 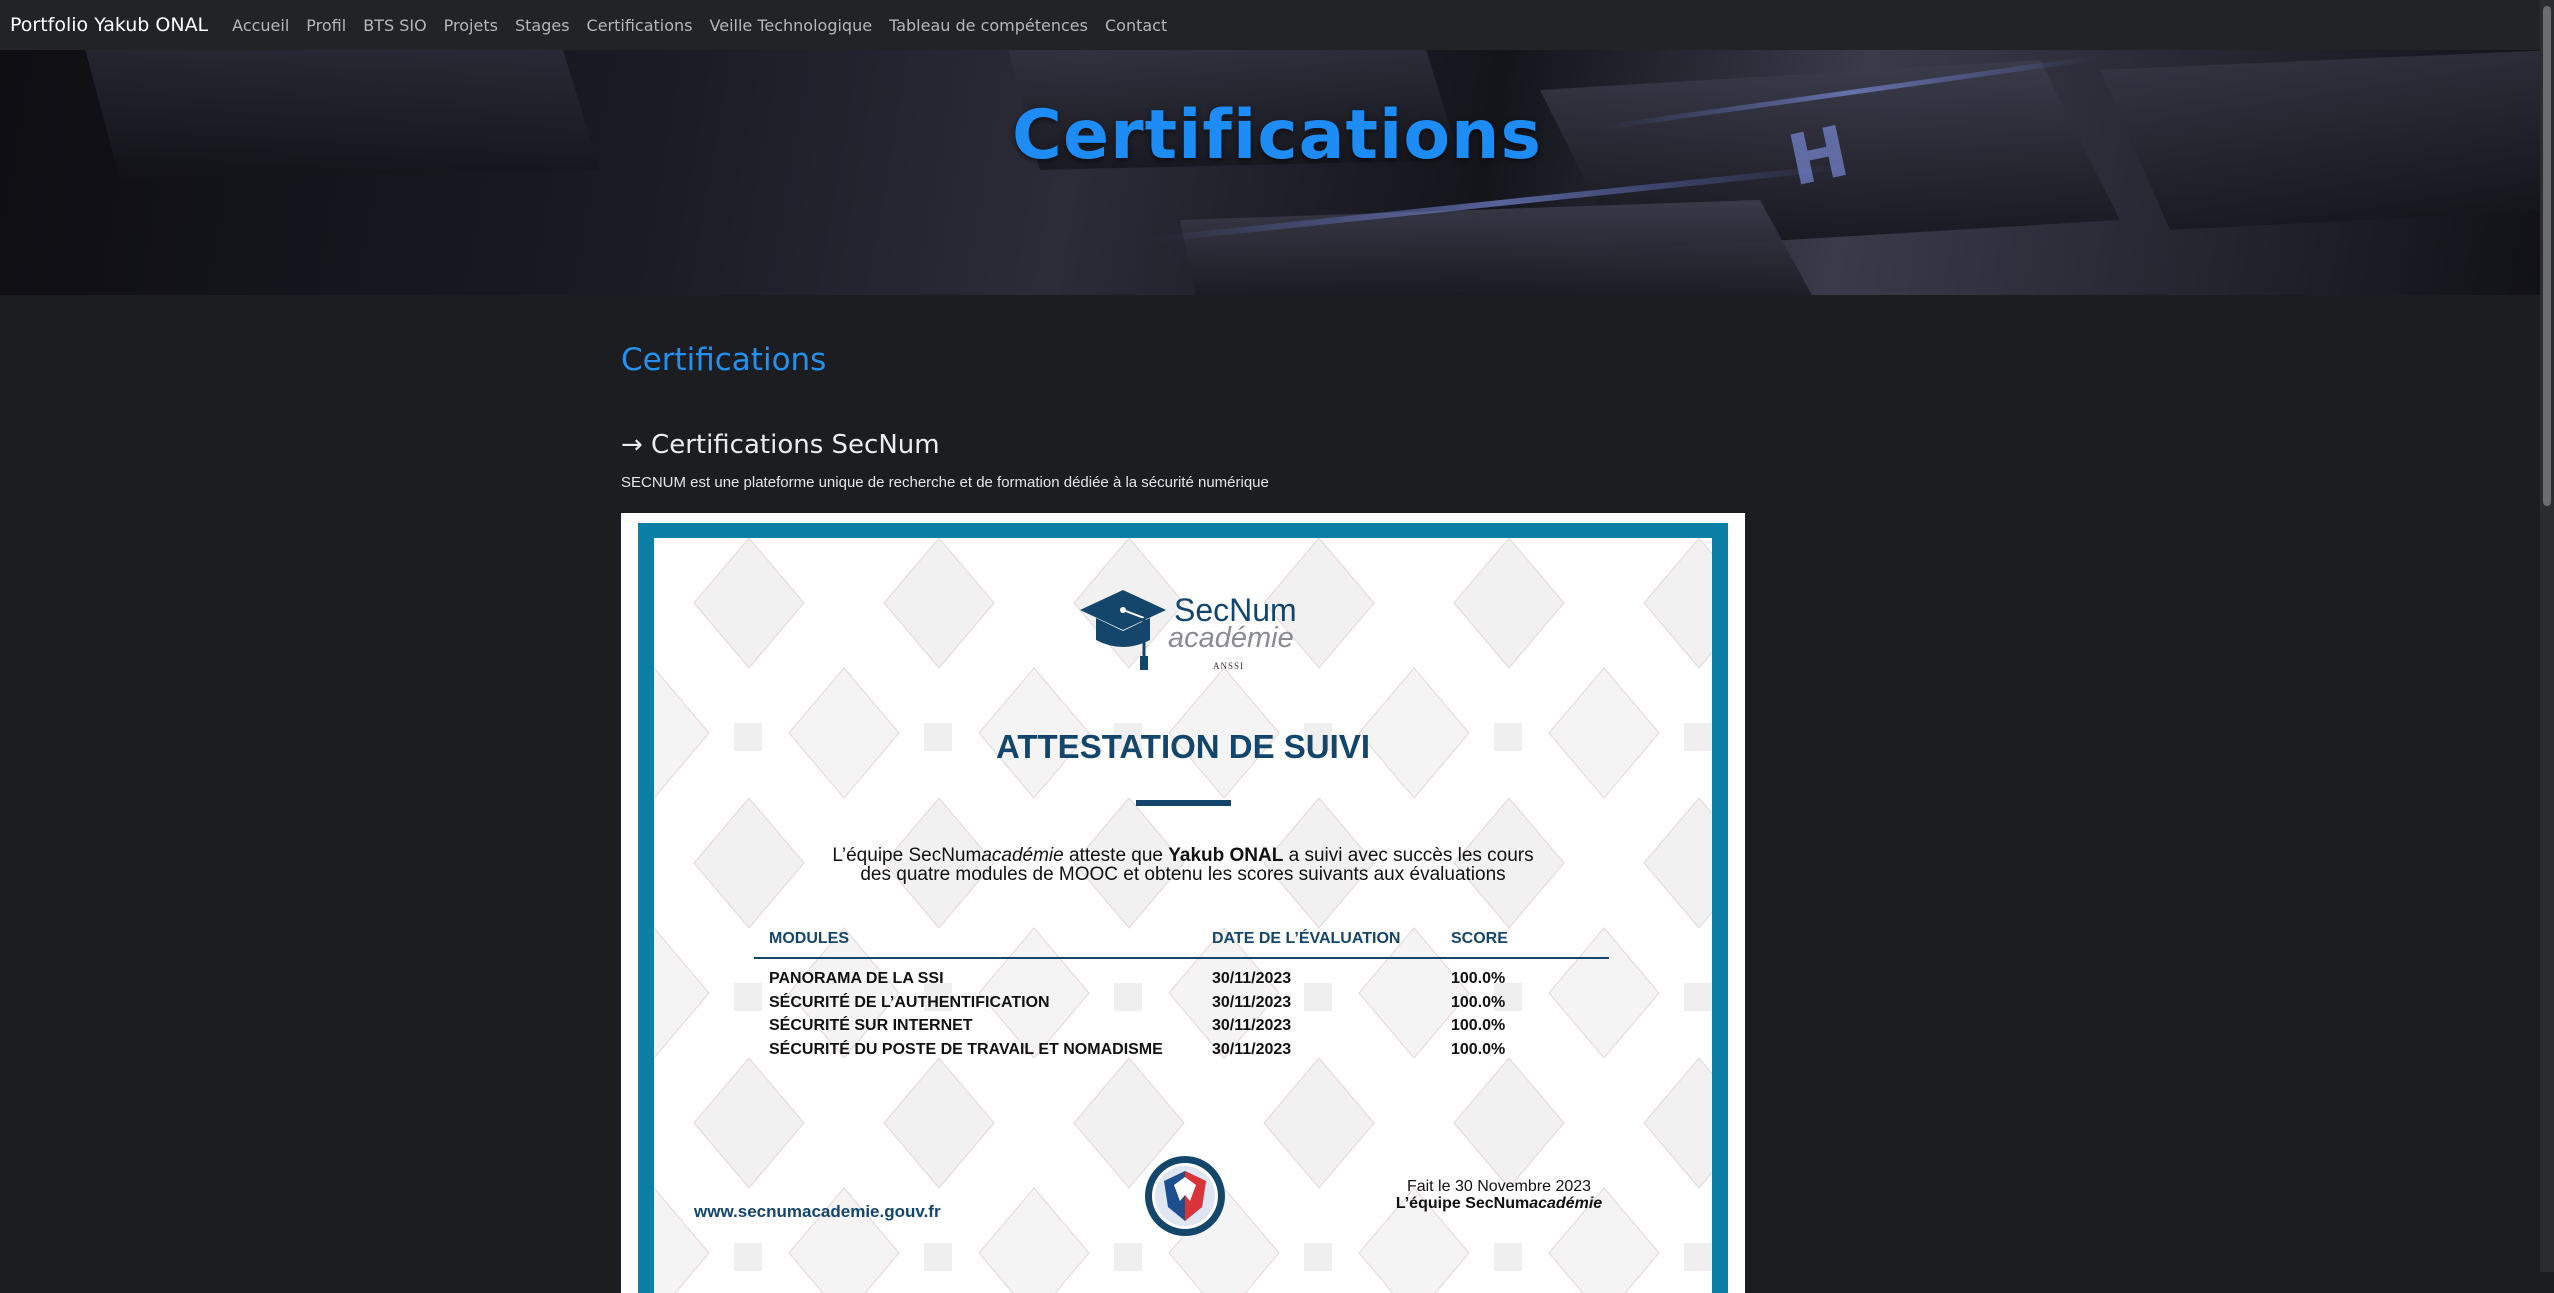 What do you see at coordinates (780, 445) in the screenshot?
I see `subsection-title: → Certifications SecNum` at bounding box center [780, 445].